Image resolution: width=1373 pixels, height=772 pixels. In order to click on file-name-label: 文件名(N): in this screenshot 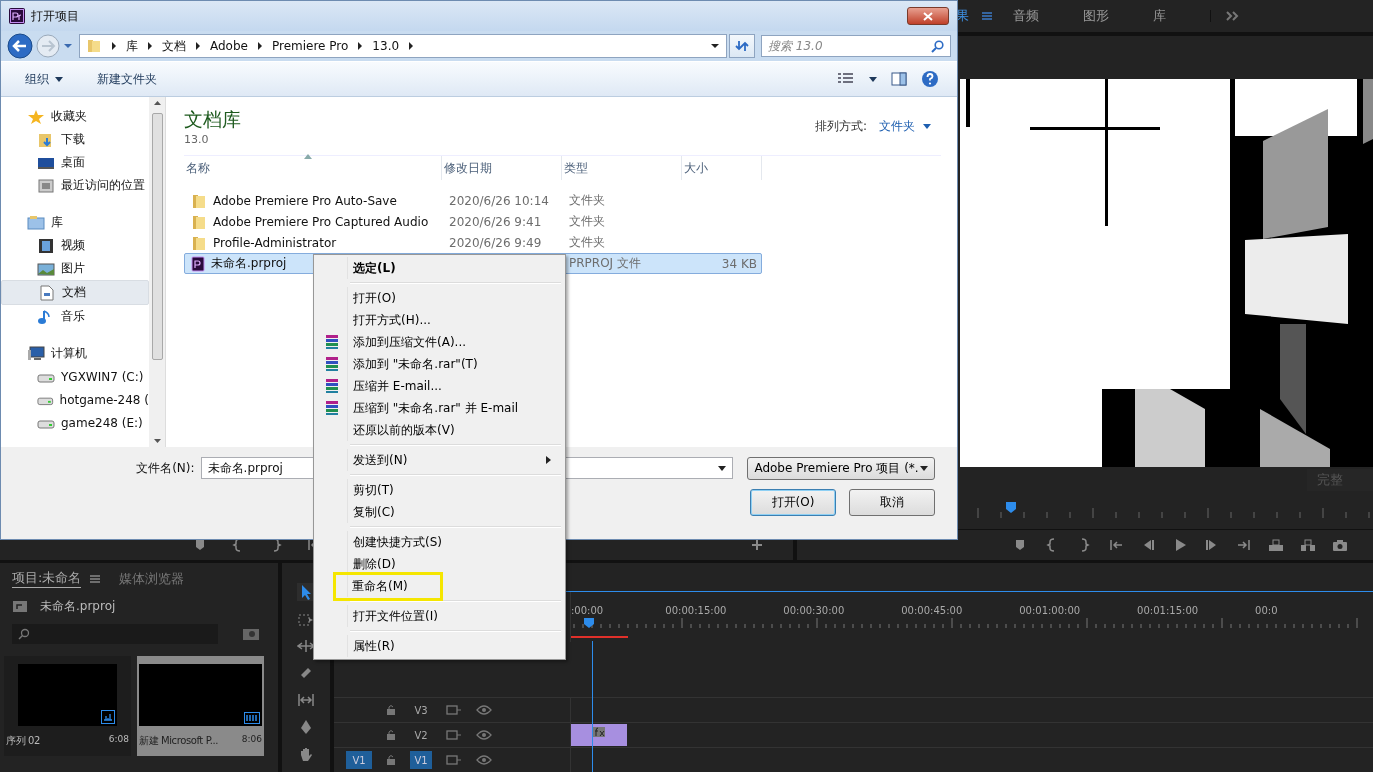, I will do `click(165, 468)`.